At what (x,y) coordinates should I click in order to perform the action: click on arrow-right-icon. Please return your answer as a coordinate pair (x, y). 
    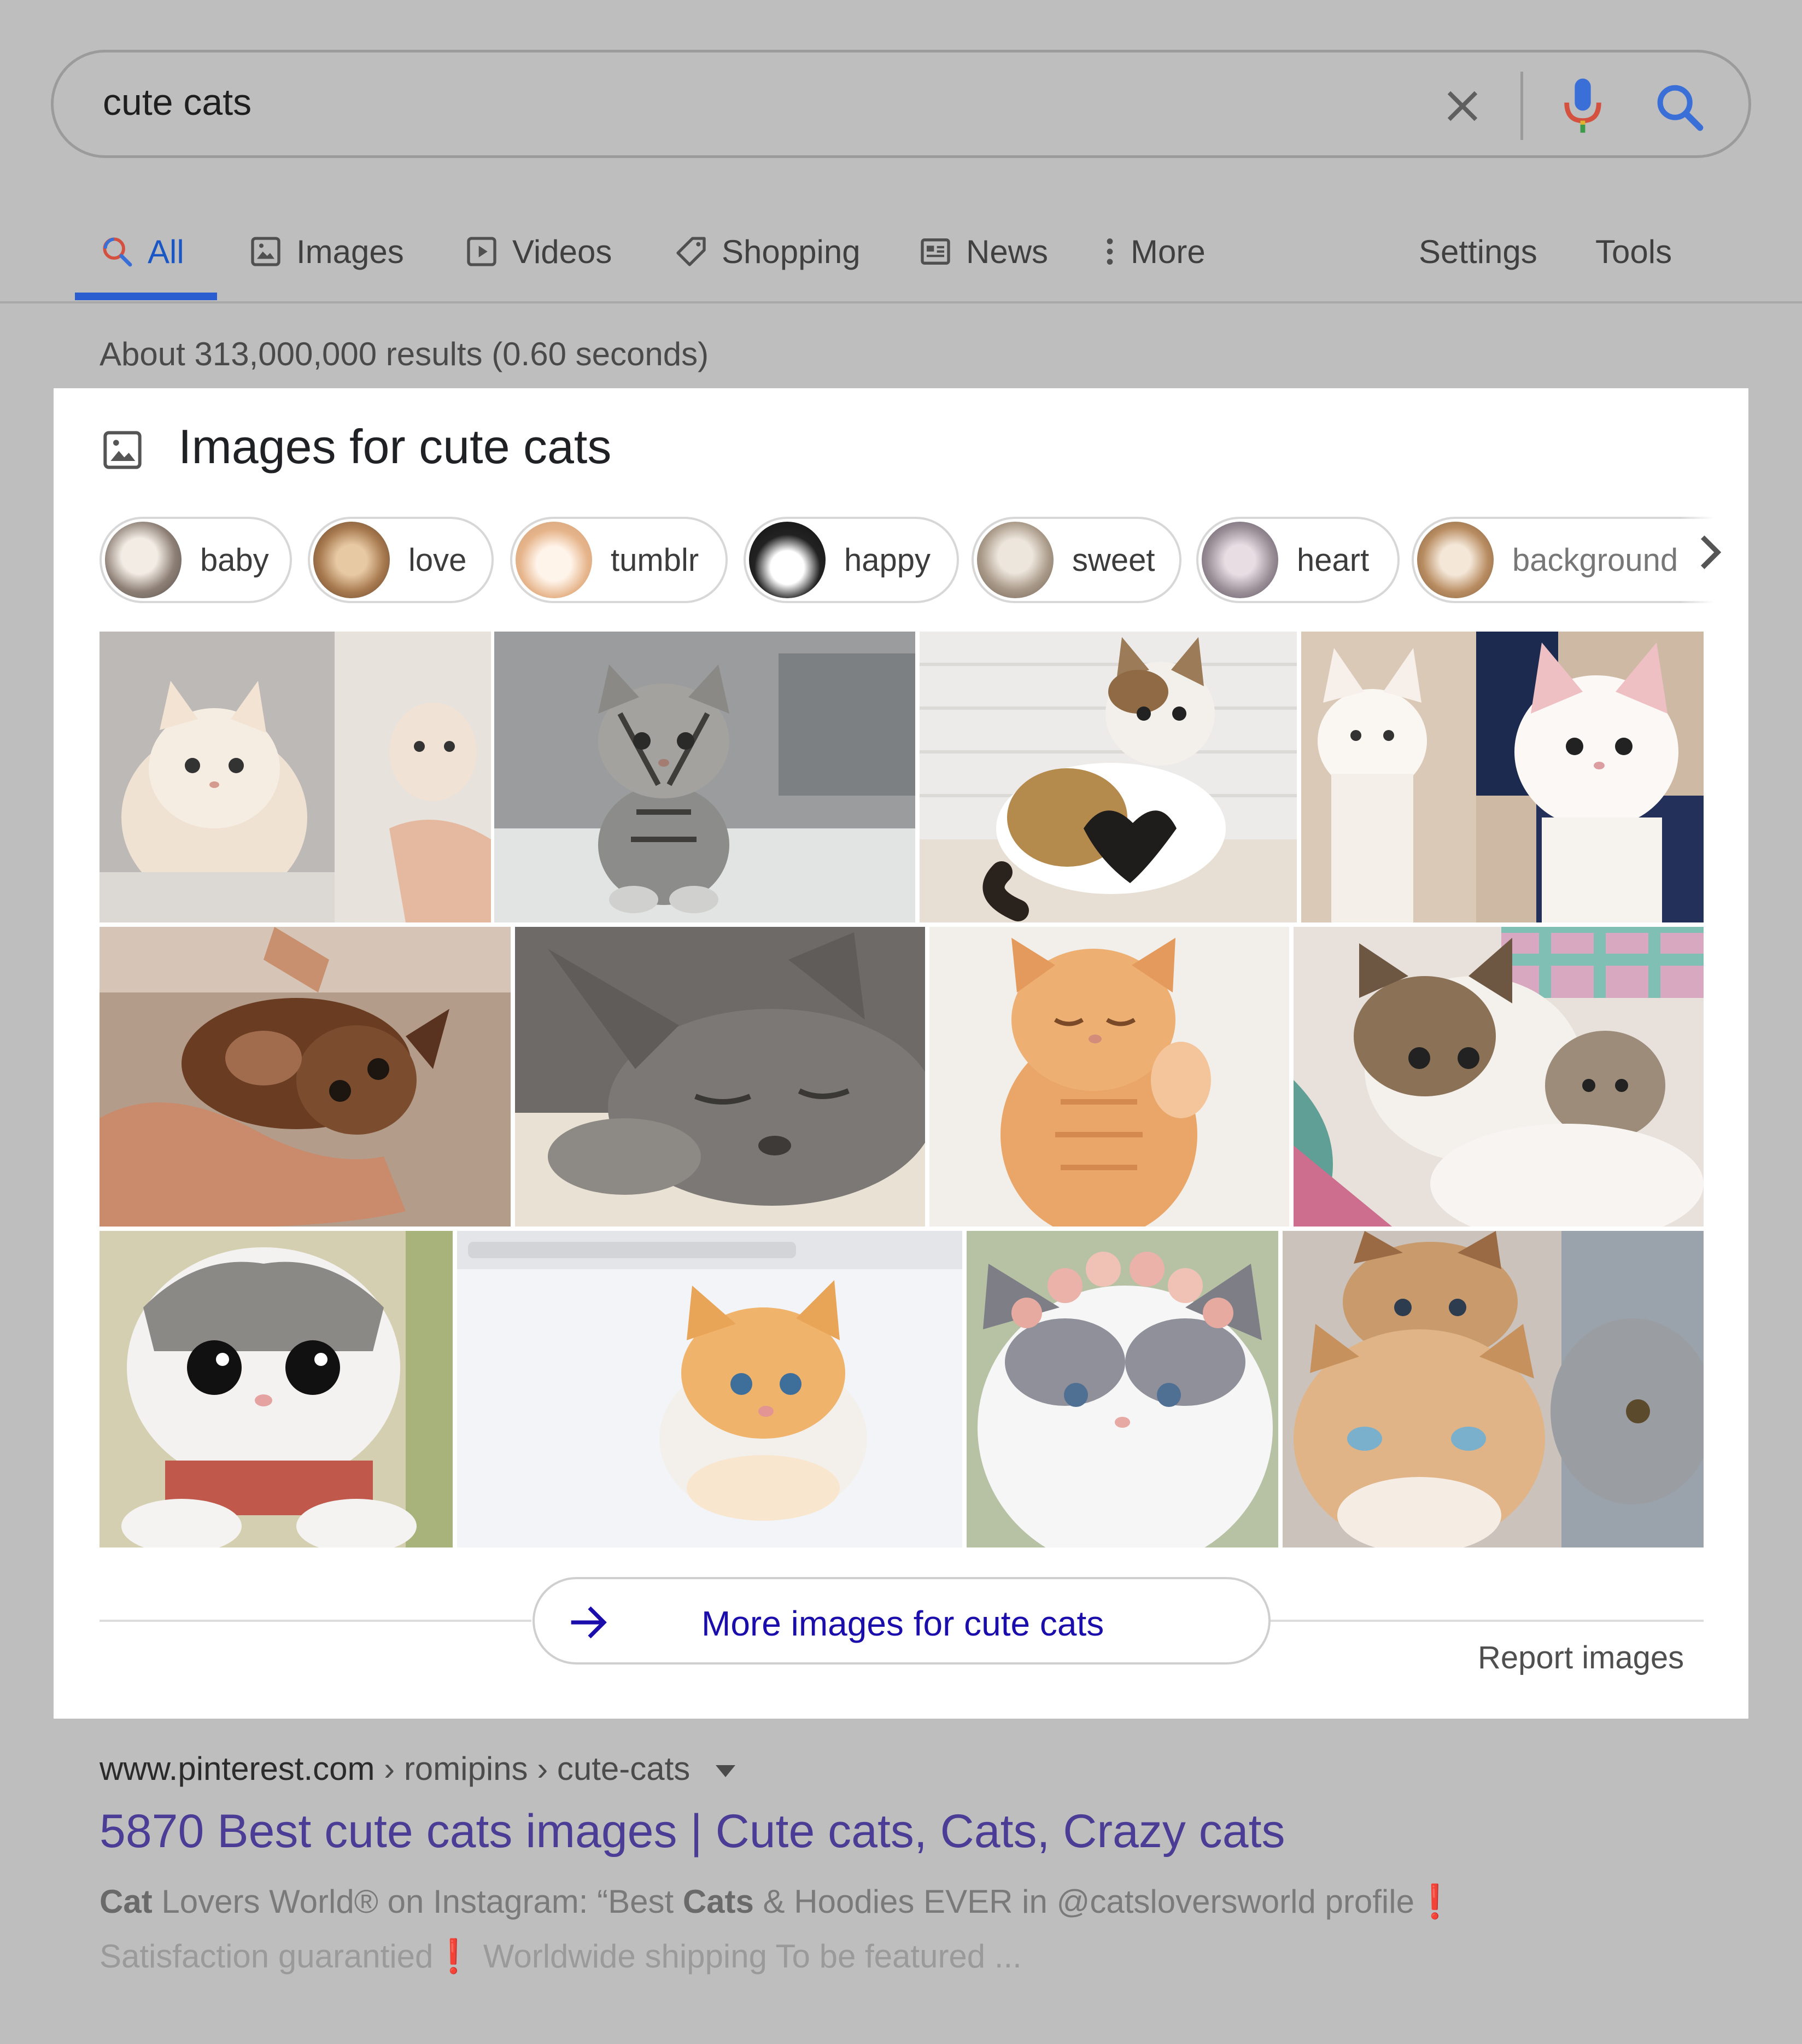
    Looking at the image, I should click on (589, 1622).